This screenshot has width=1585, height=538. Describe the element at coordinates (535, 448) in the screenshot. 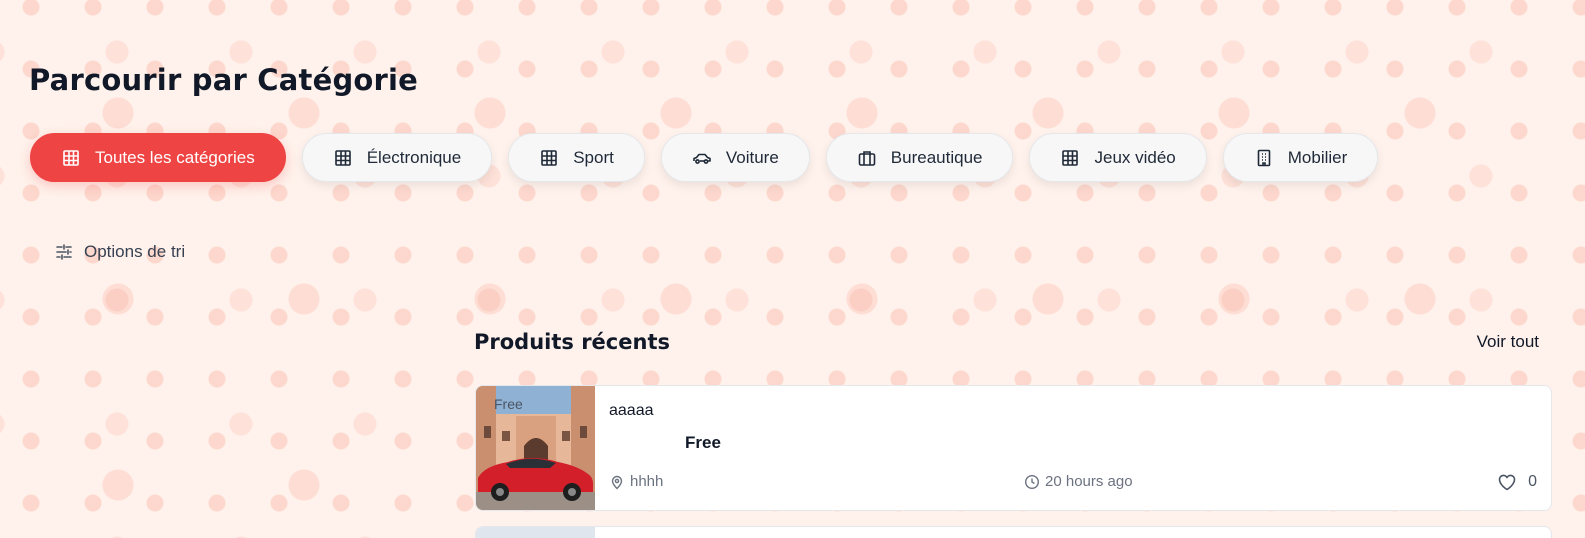

I see `product-image: Free` at that location.